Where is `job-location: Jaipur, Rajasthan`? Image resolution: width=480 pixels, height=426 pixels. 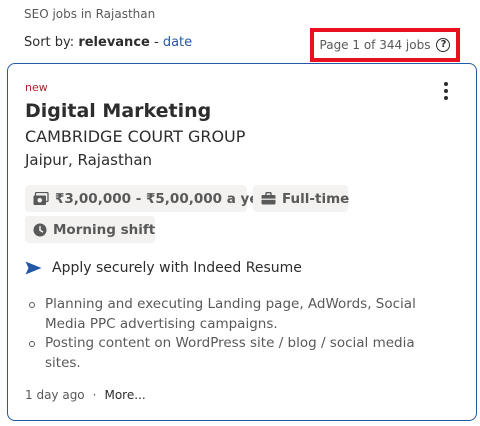
job-location: Jaipur, Rajasthan is located at coordinates (89, 160).